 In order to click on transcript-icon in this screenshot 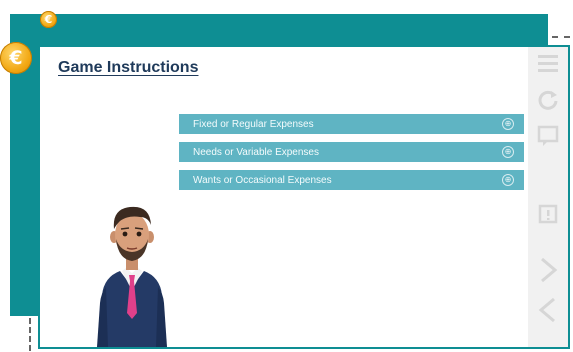, I will do `click(548, 138)`.